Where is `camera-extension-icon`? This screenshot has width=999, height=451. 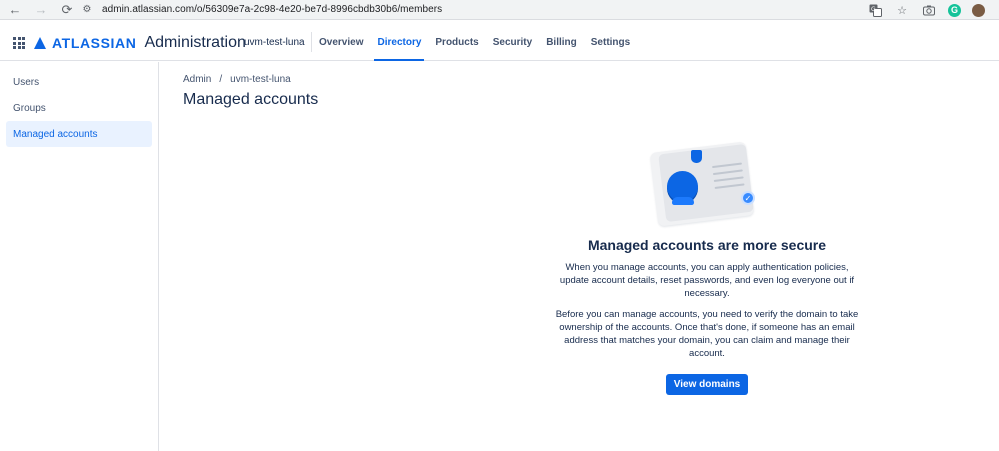 camera-extension-icon is located at coordinates (929, 10).